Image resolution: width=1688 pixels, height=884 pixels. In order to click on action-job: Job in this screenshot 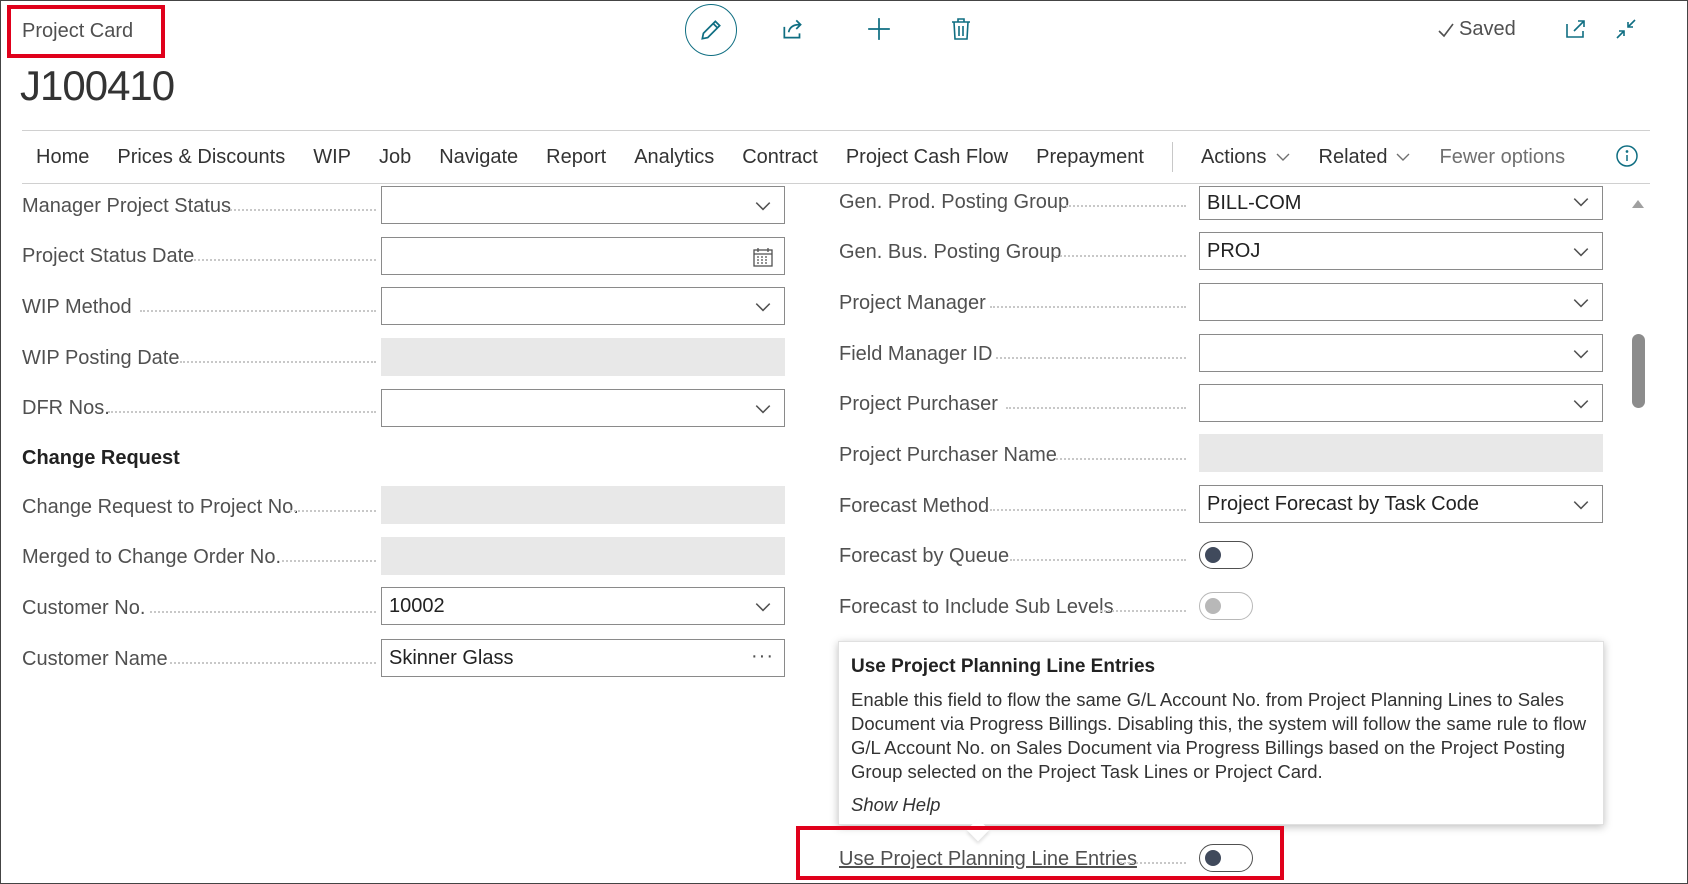, I will do `click(395, 157)`.